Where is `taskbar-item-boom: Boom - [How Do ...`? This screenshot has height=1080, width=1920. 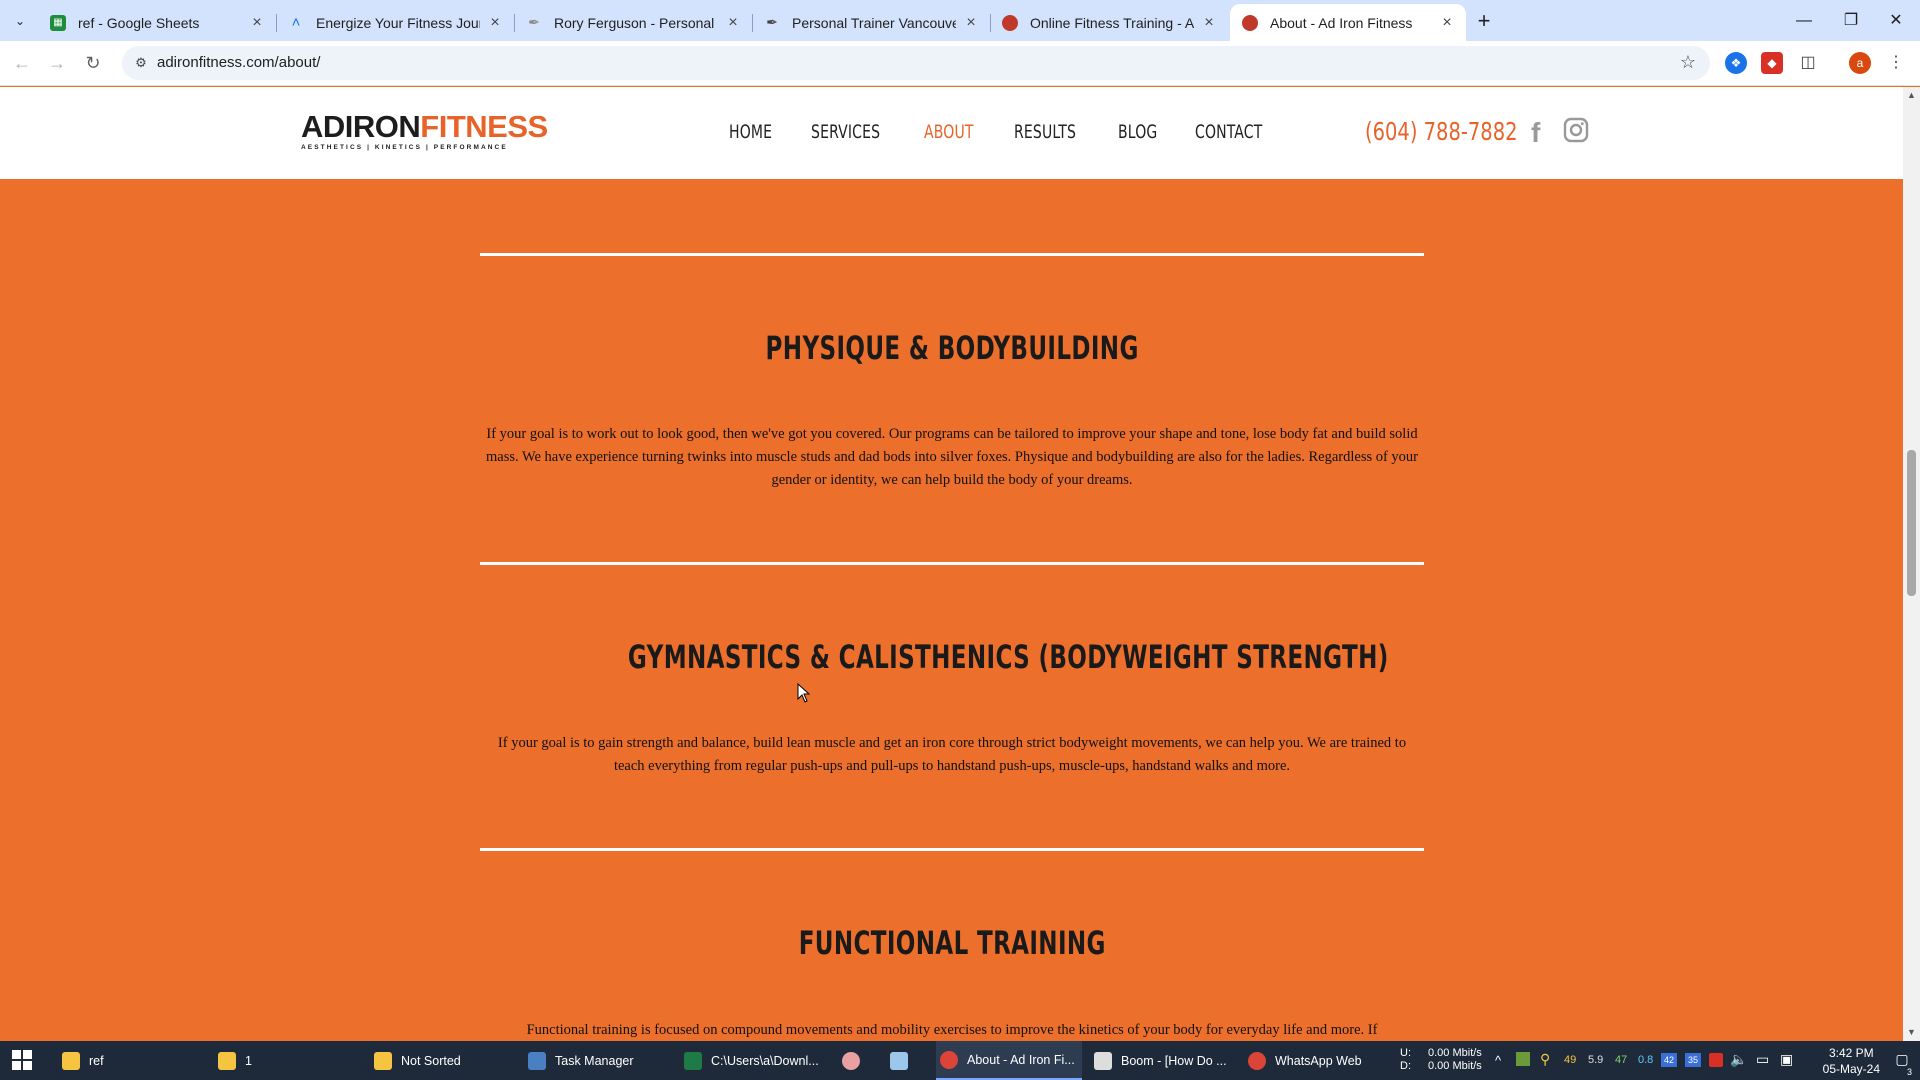
taskbar-item-boom: Boom - [How Do ... is located at coordinates (1169, 1060).